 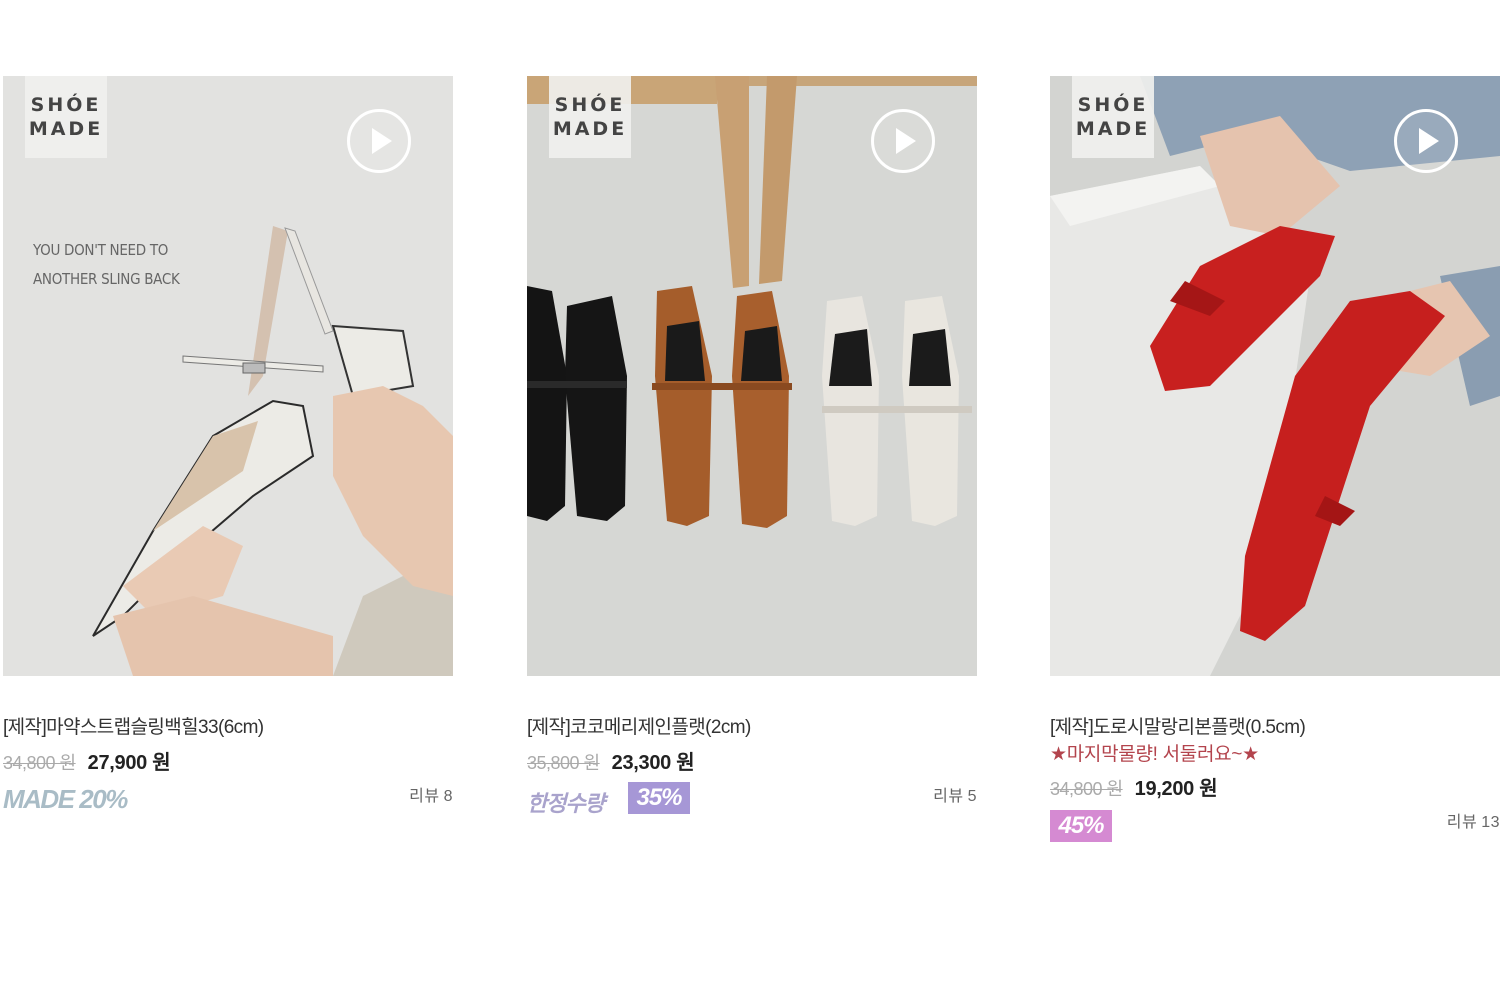 I want to click on badge-row: MADE 20% 리뷰 8, so click(x=228, y=802).